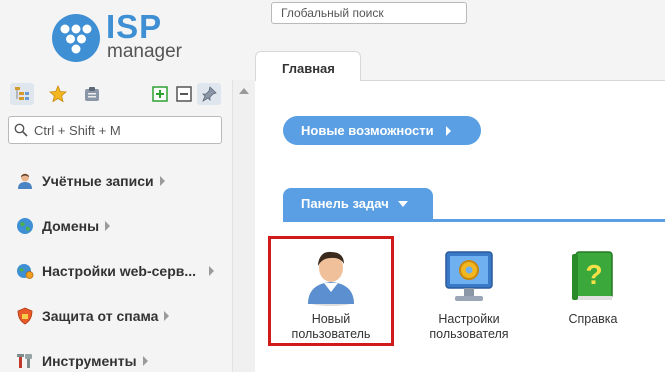 This screenshot has width=665, height=383. I want to click on tile-label: Новый пользователь, so click(331, 326).